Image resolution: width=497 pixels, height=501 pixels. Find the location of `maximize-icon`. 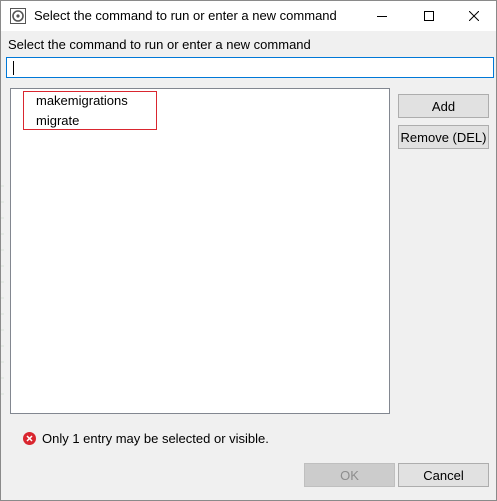

maximize-icon is located at coordinates (429, 16).